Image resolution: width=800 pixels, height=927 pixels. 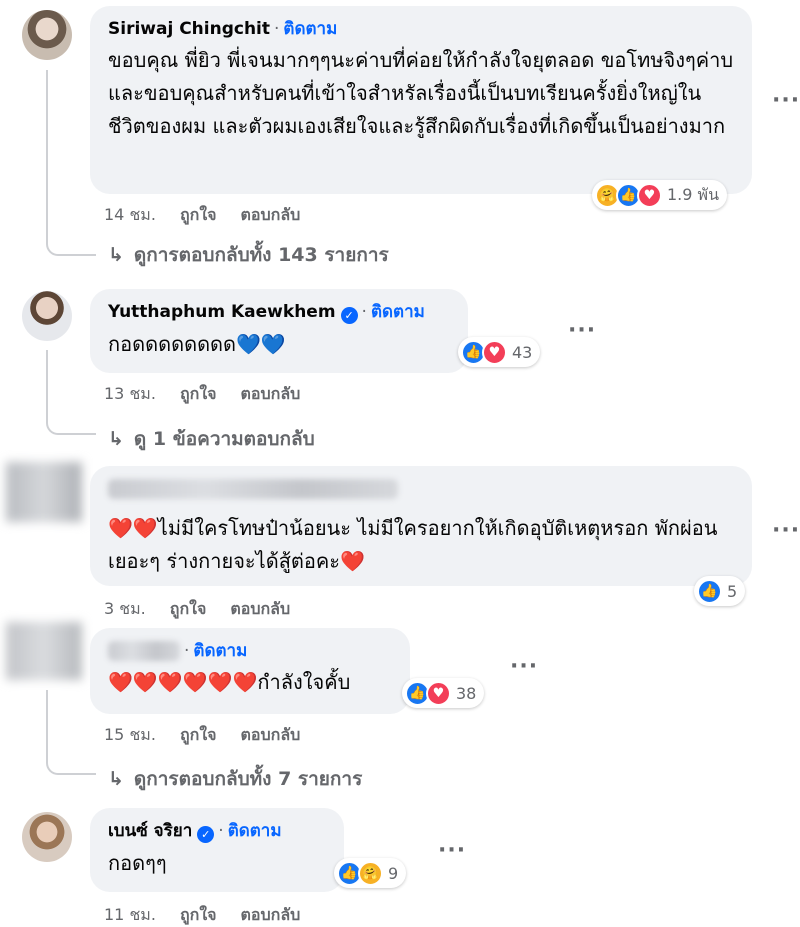 What do you see at coordinates (189, 29) in the screenshot?
I see `commenter-name: Siriwaj Chingchit` at bounding box center [189, 29].